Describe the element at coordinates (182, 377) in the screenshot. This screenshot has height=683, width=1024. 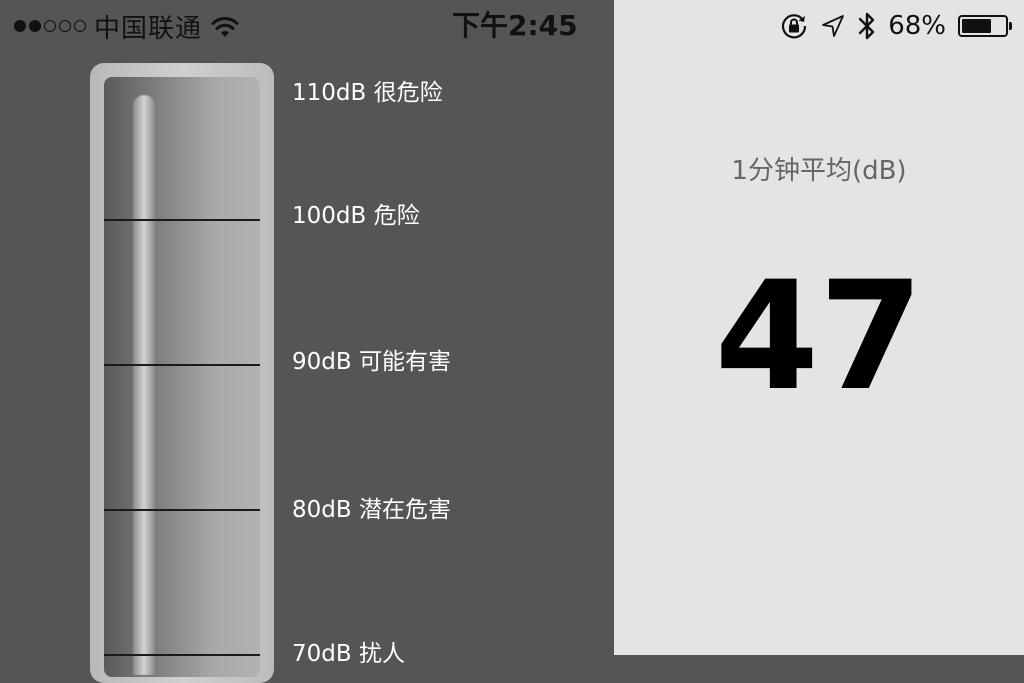
I see `decibel-meter-tube` at that location.